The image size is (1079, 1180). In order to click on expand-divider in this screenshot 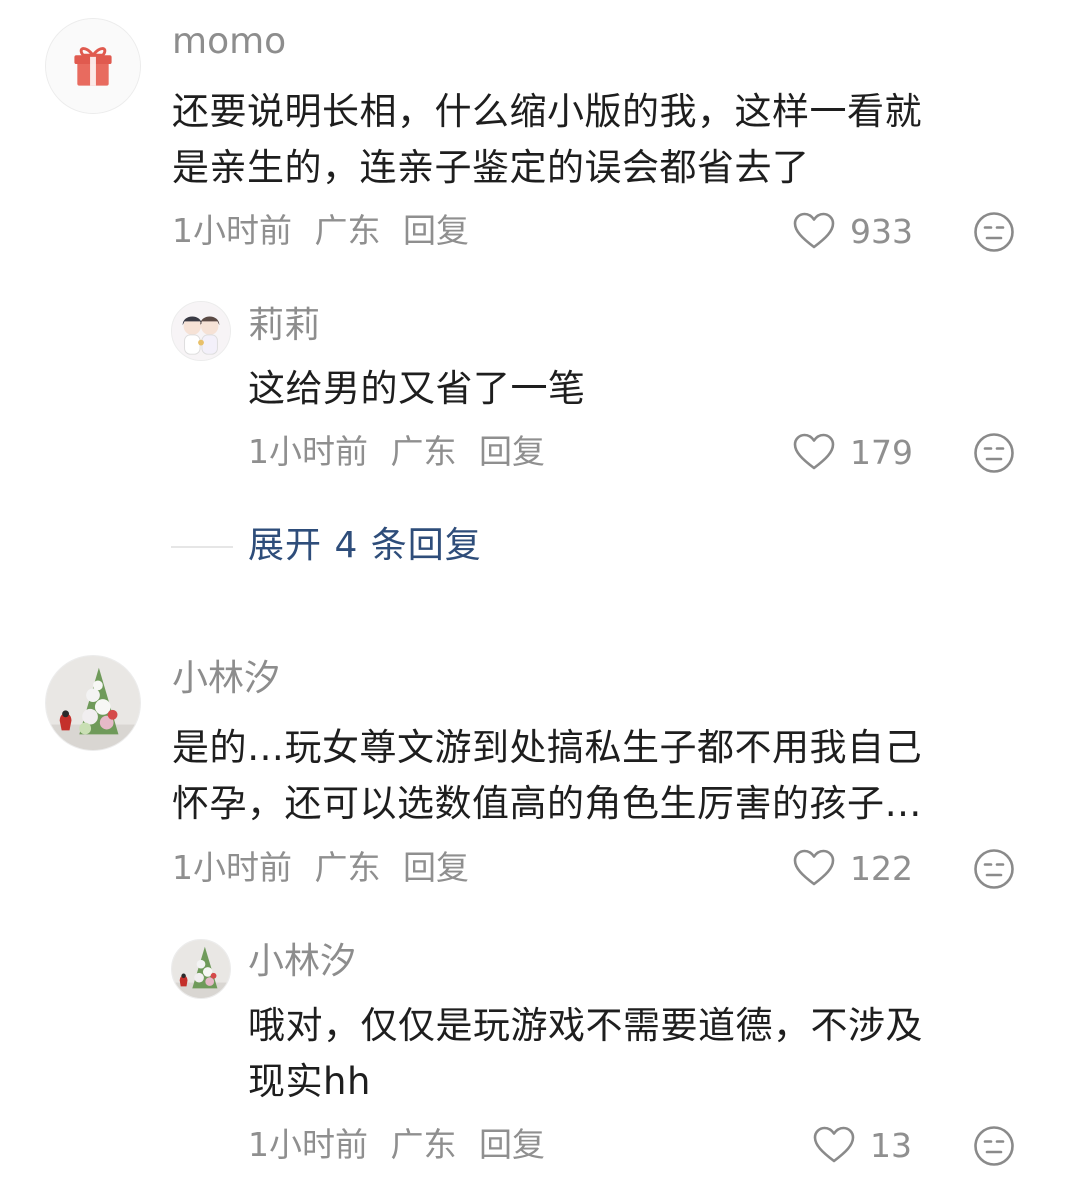, I will do `click(202, 547)`.